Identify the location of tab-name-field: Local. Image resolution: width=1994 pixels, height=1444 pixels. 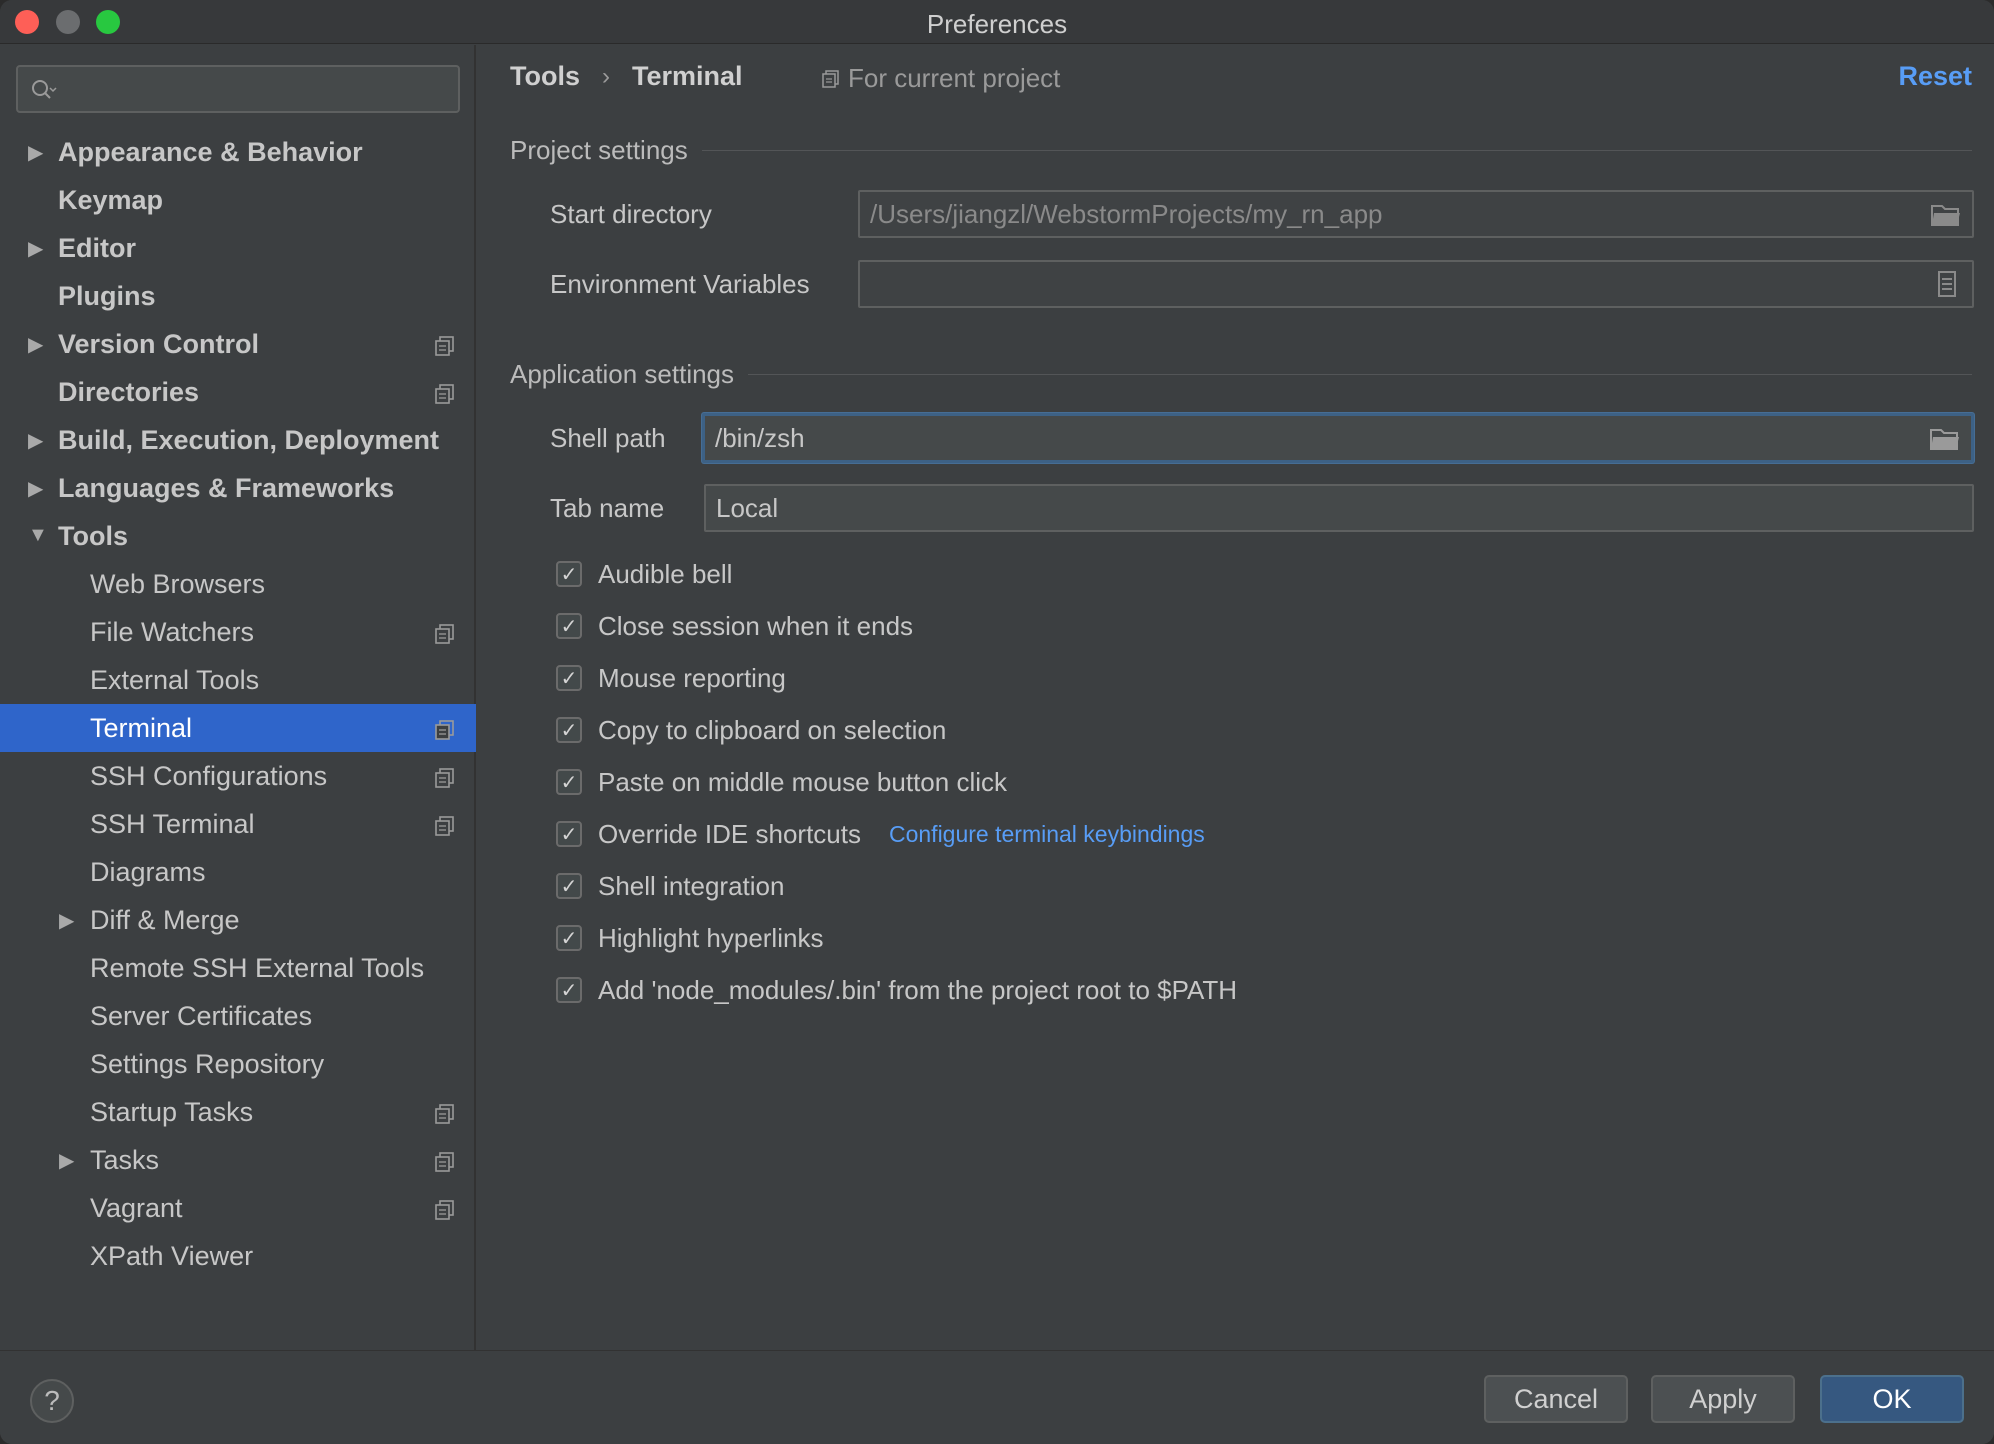
(1339, 508).